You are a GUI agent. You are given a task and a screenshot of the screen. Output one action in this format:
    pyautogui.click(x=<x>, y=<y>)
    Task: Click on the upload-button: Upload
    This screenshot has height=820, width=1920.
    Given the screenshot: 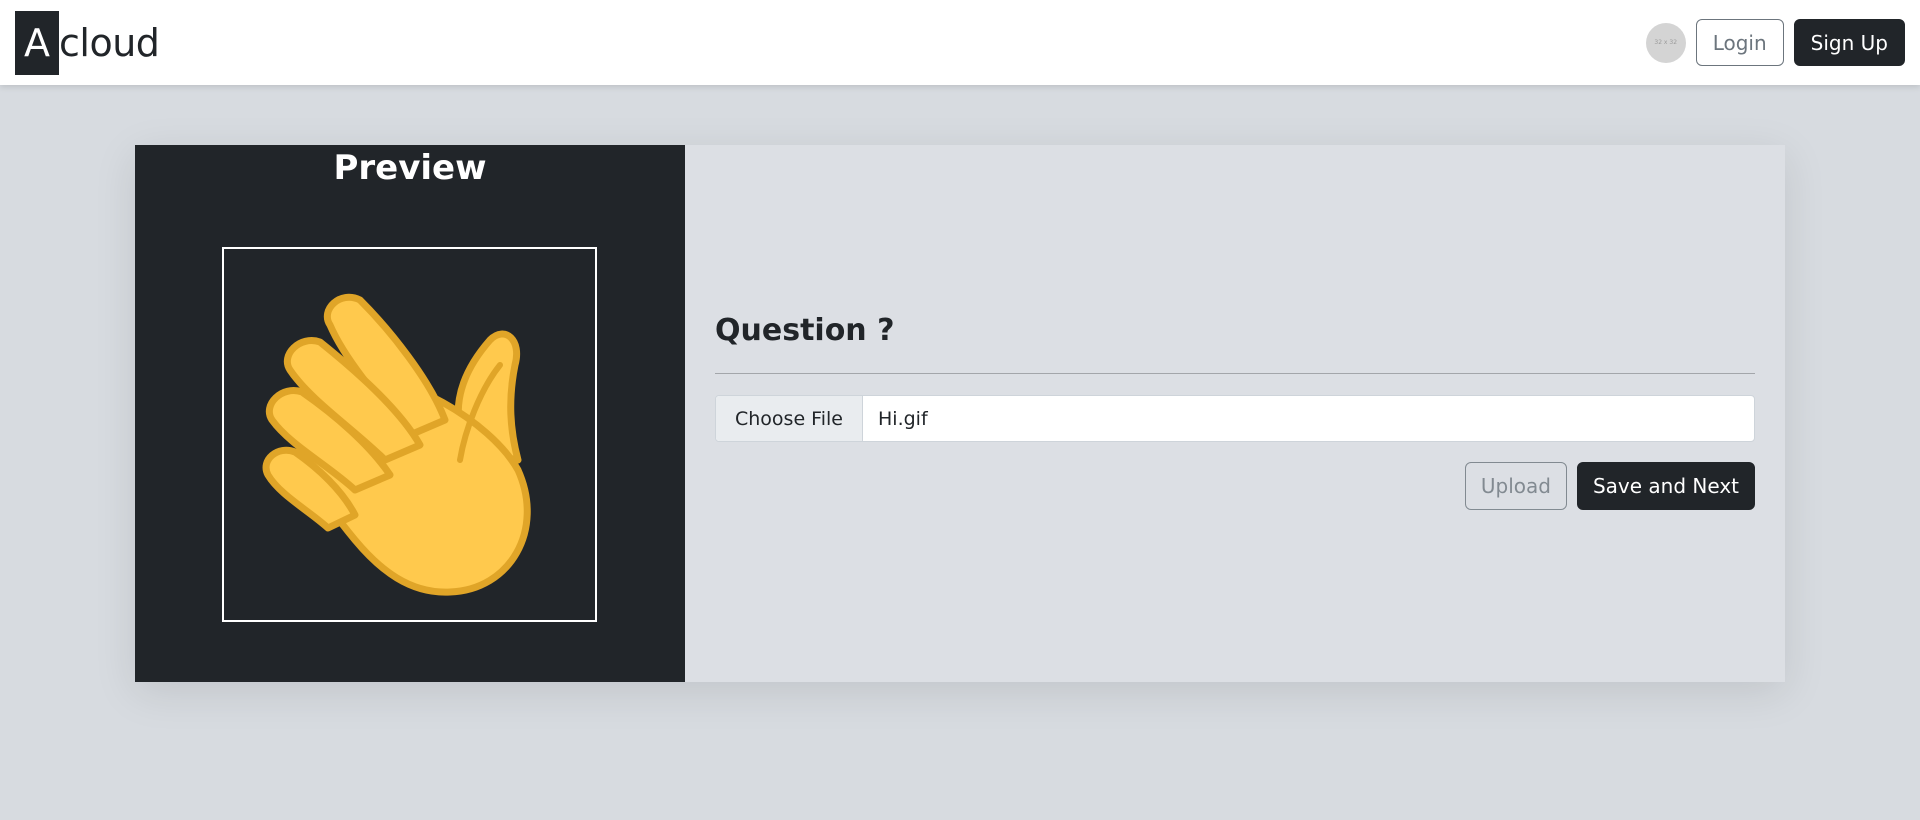 What is the action you would take?
    pyautogui.click(x=1515, y=486)
    